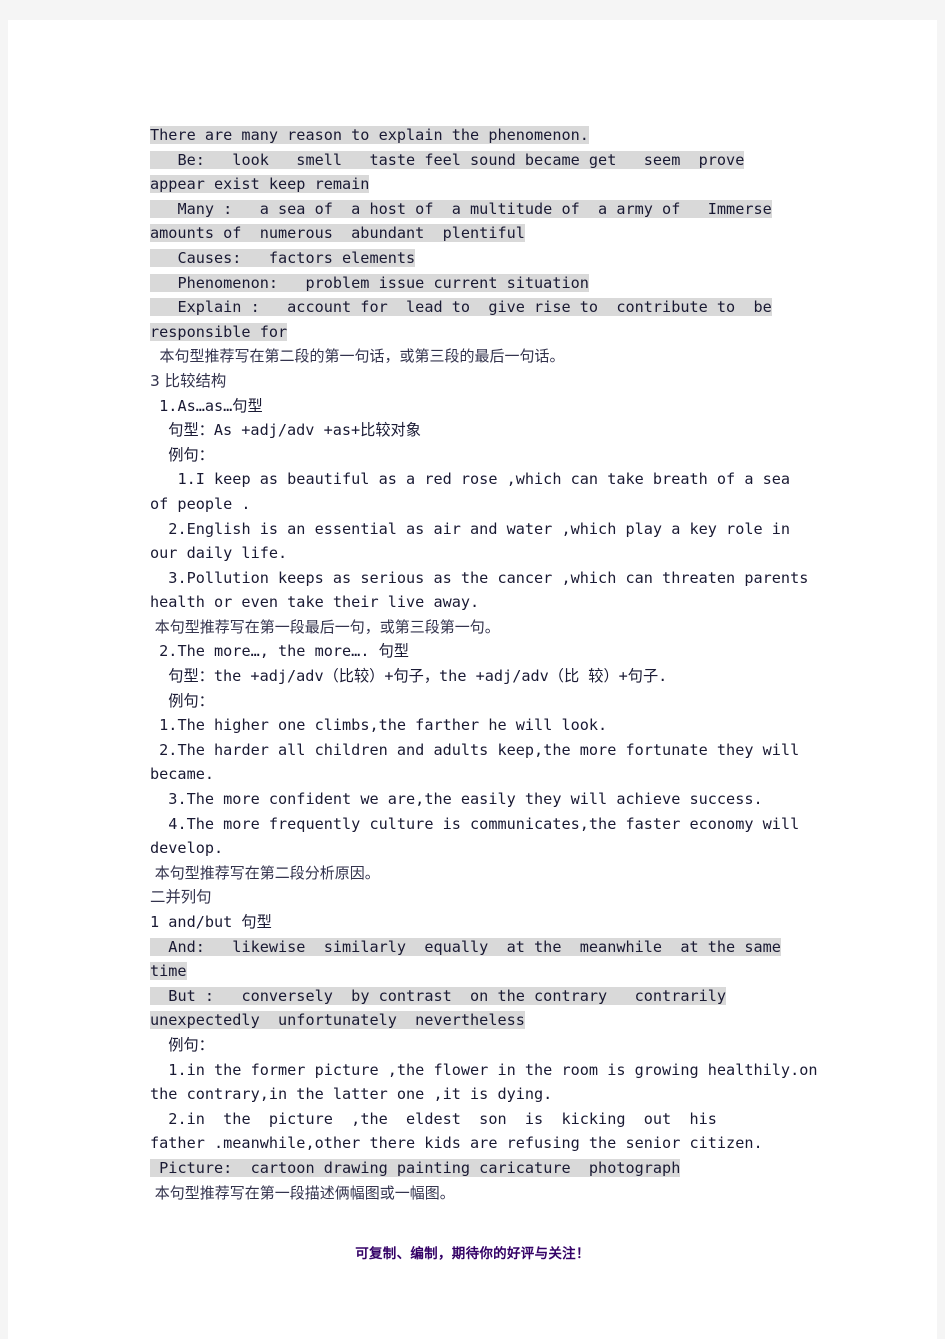  What do you see at coordinates (182, 774) in the screenshot?
I see `text-line: became.` at bounding box center [182, 774].